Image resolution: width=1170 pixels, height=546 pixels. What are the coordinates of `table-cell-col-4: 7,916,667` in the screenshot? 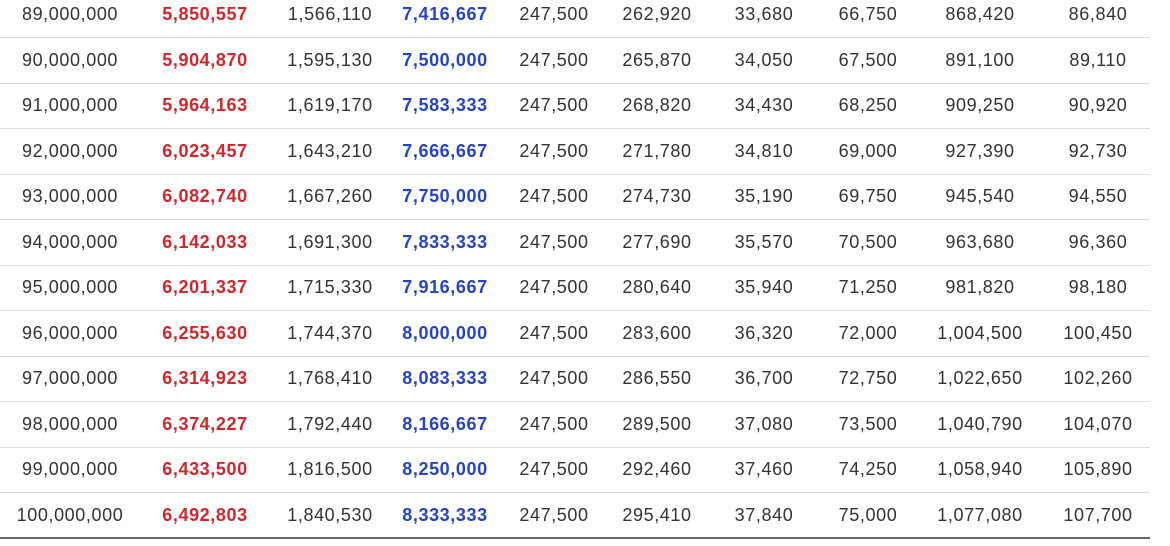 It's located at (445, 288).